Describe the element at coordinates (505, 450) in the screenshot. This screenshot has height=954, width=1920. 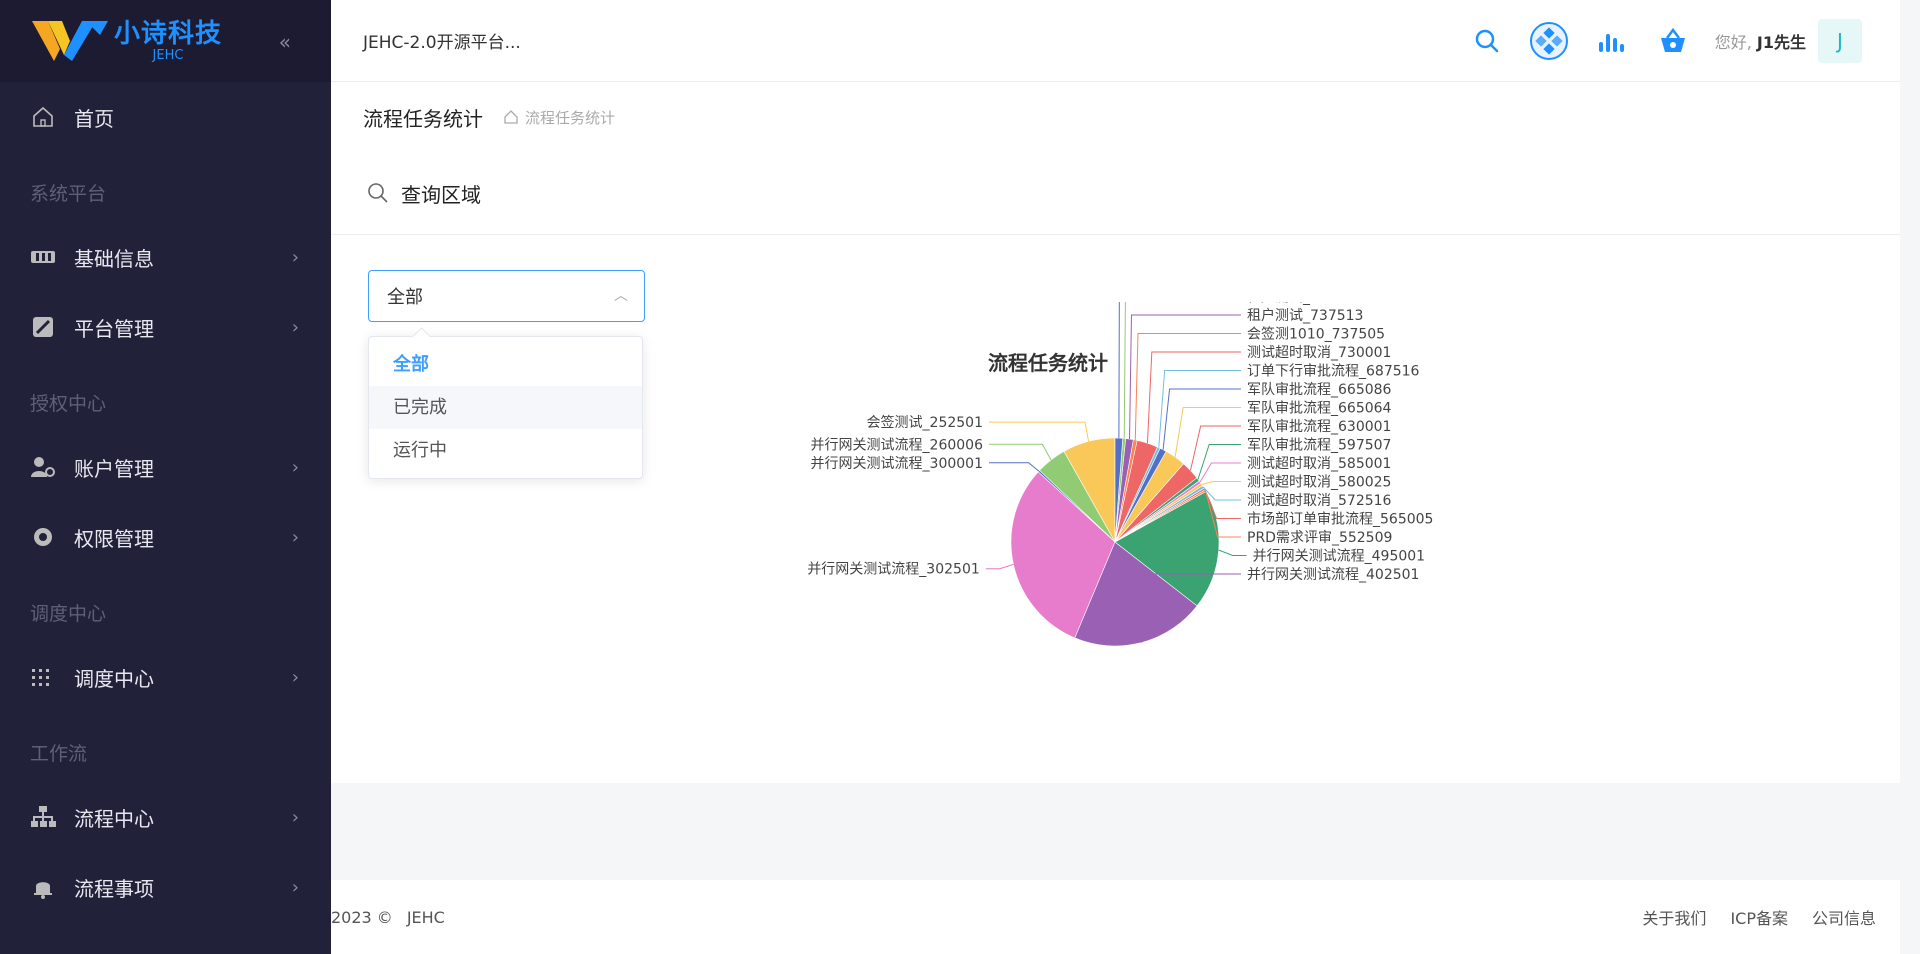
I see `status-option-running: 运行中` at that location.